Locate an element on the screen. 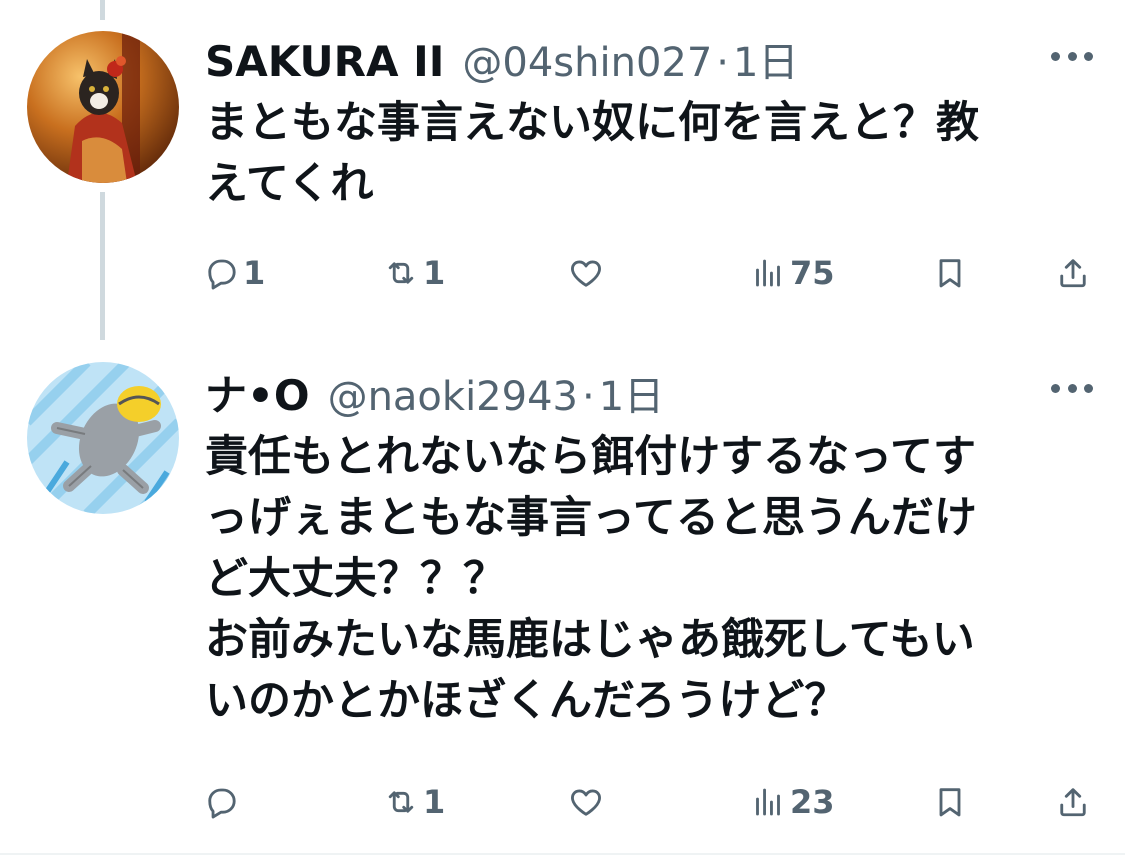 The height and width of the screenshot is (855, 1125). views-button: 23 is located at coordinates (792, 802).